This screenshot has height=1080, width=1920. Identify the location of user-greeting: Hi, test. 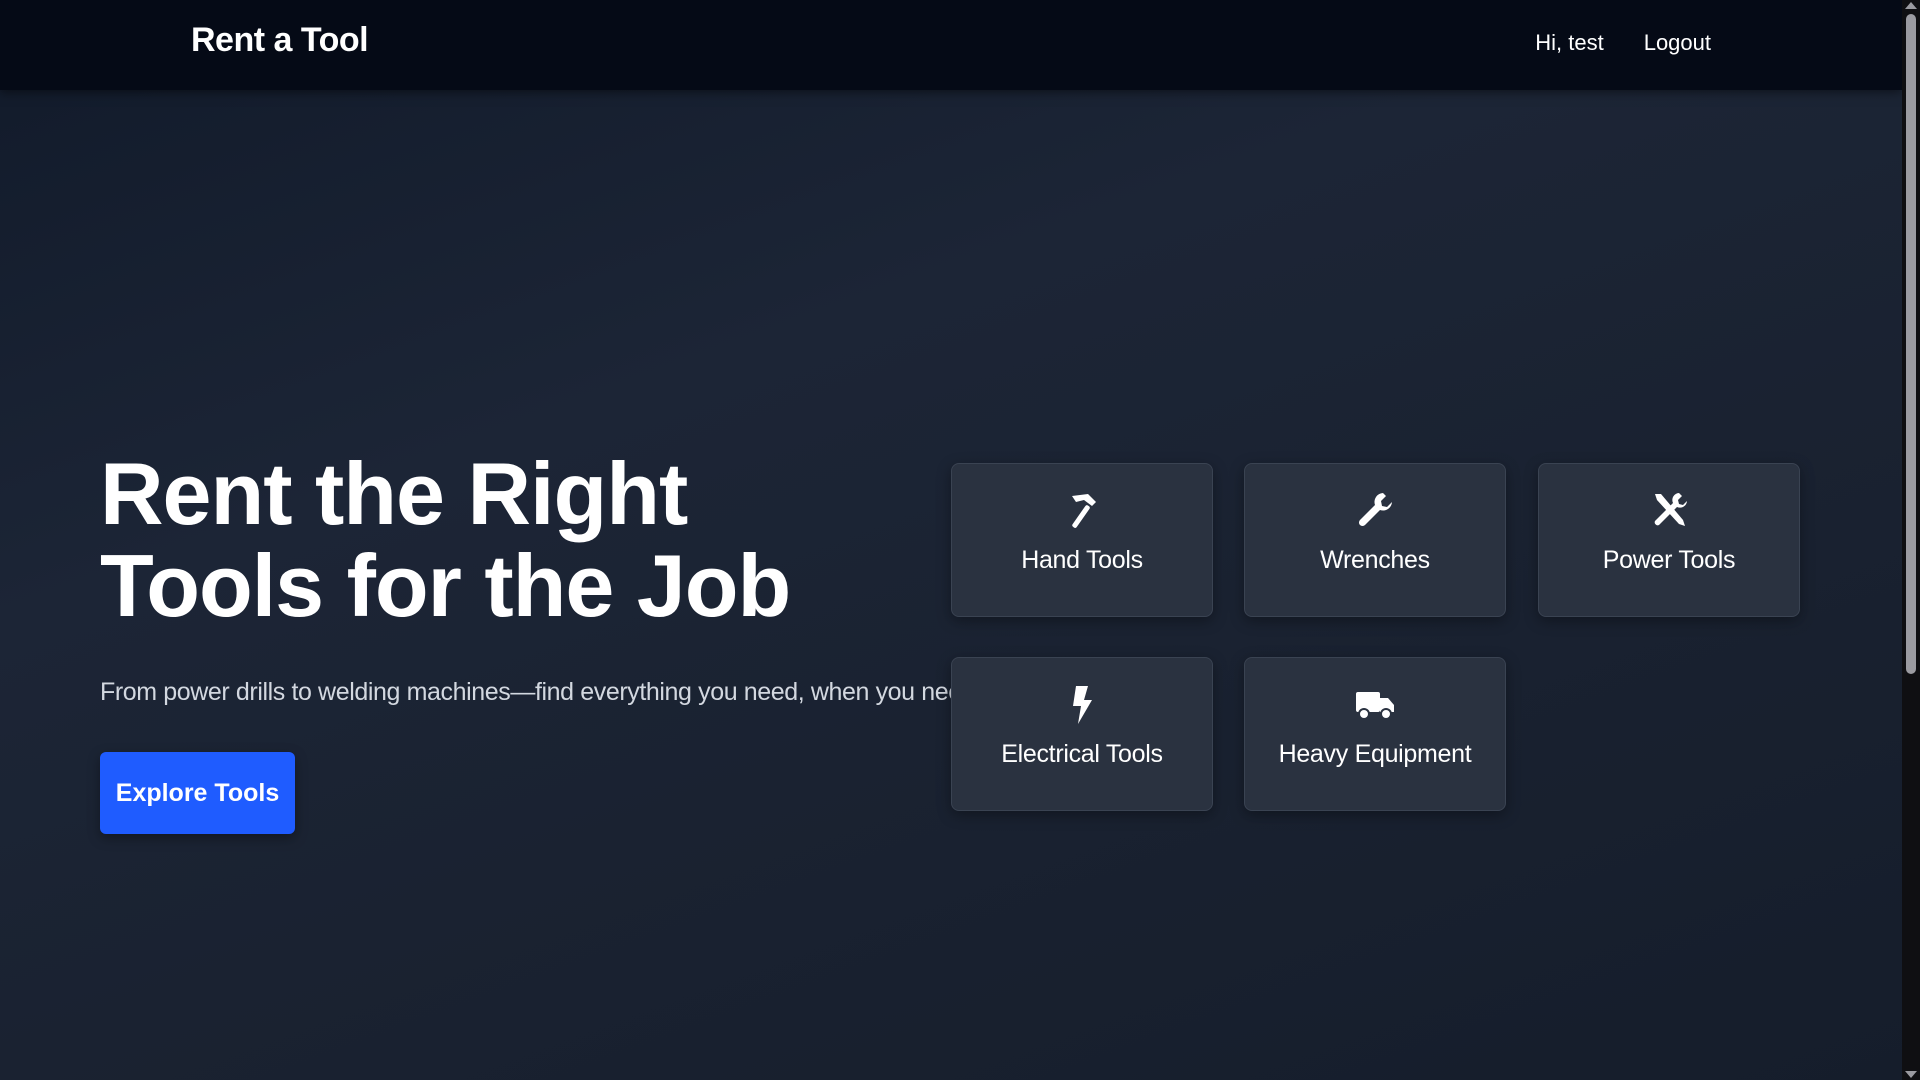
(1569, 42).